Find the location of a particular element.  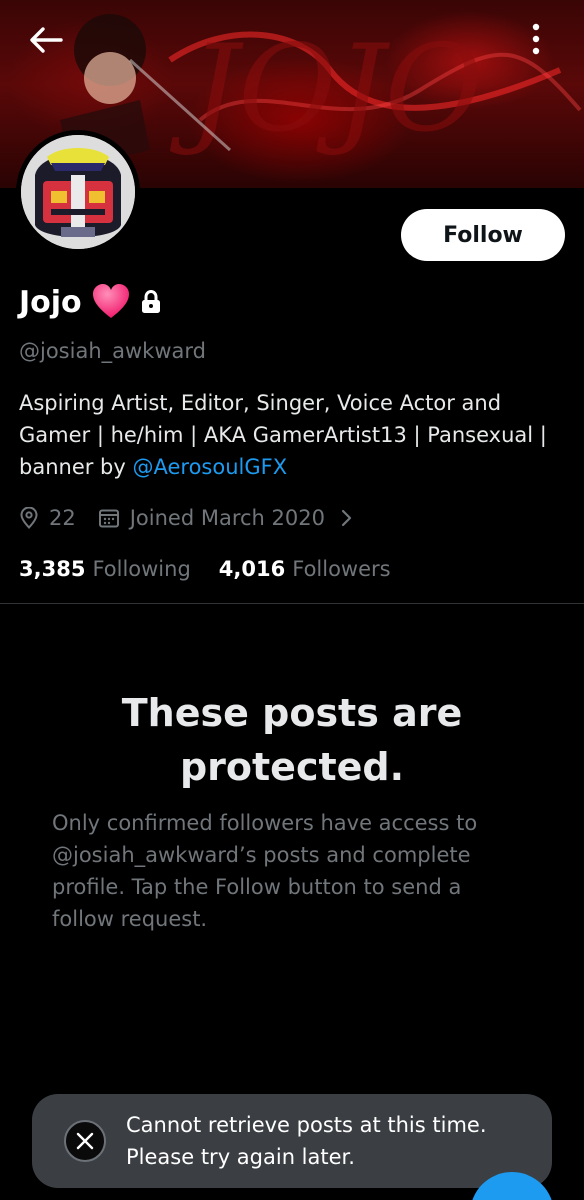

vertical-dots-icon is located at coordinates (536, 39).